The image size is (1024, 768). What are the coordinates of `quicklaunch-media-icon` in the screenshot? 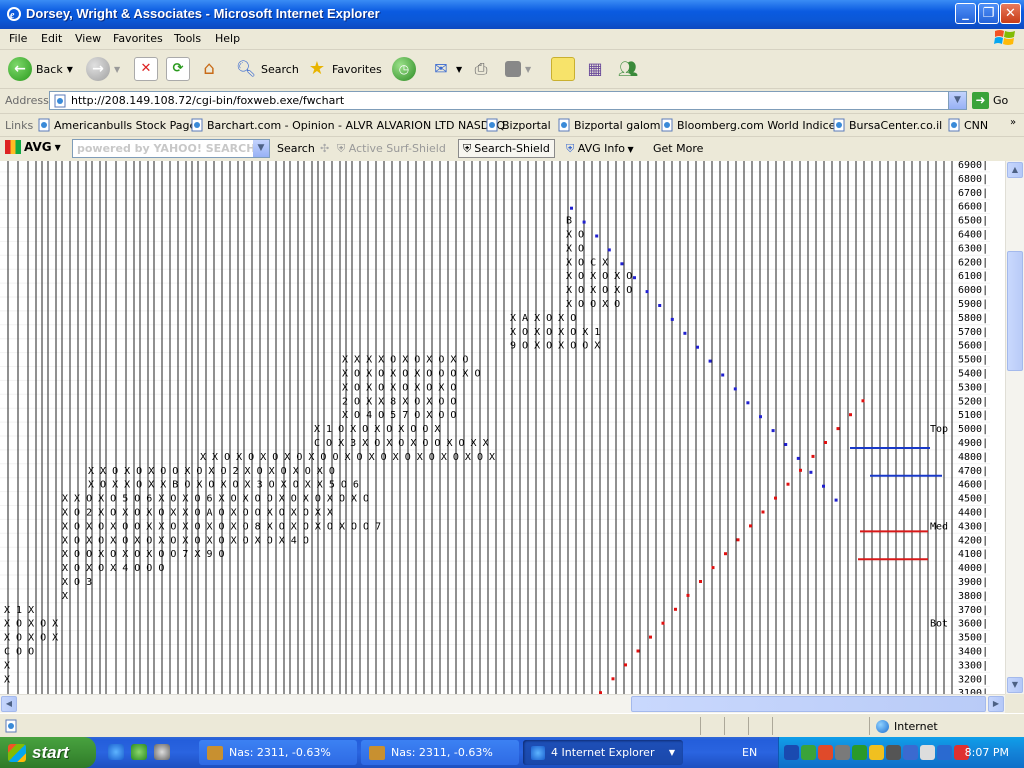 It's located at (139, 752).